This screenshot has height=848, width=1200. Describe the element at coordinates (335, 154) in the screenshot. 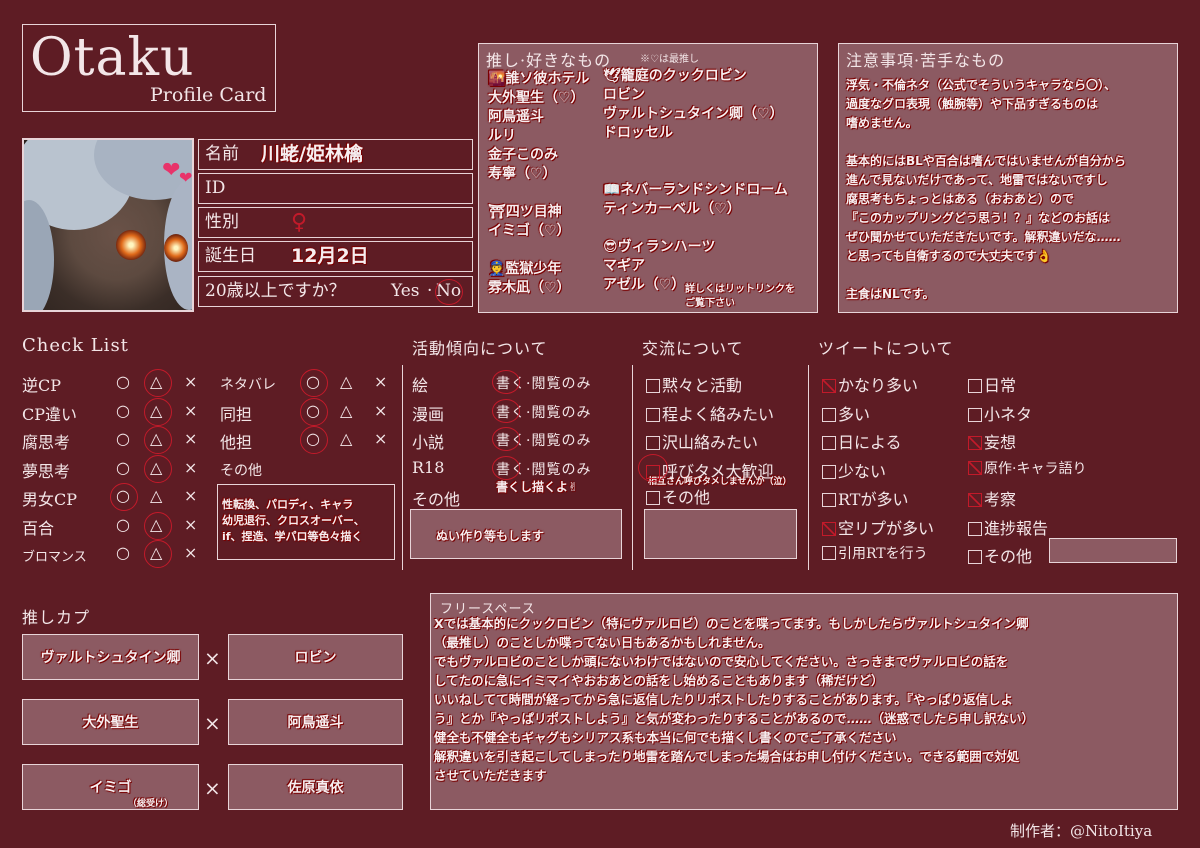

I see `name-row: 名前 川蛯/姫林檎` at that location.